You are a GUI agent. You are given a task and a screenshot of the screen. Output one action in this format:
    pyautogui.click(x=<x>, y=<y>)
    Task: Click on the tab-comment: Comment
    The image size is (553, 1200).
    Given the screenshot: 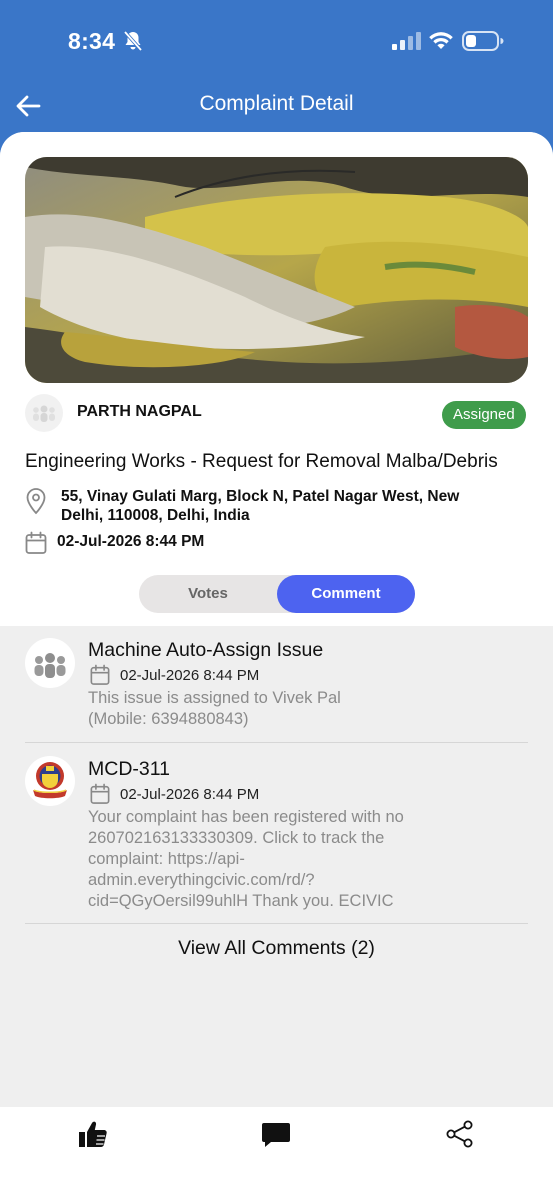 What is the action you would take?
    pyautogui.click(x=346, y=594)
    